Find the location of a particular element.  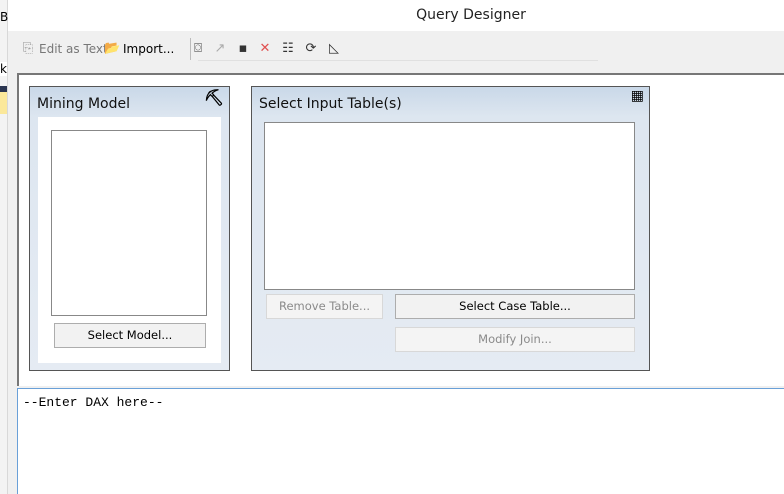

pickaxe-icon: ⛏ is located at coordinates (214, 97).